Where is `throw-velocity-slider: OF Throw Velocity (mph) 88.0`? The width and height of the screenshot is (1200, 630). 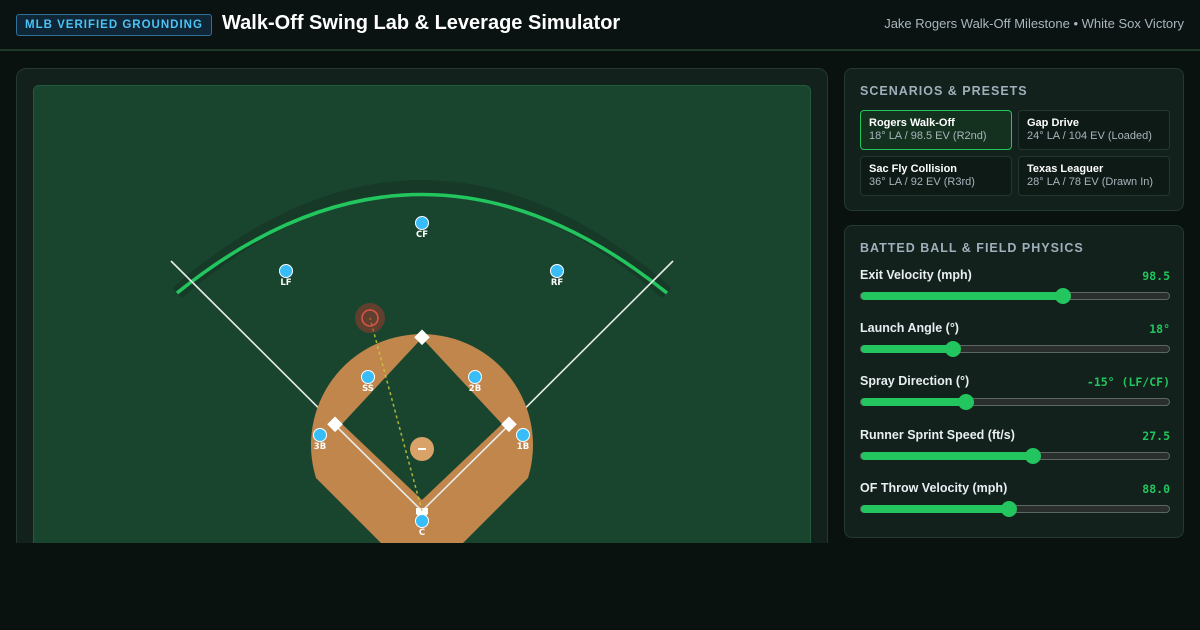
throw-velocity-slider: OF Throw Velocity (mph) 88.0 is located at coordinates (1015, 501).